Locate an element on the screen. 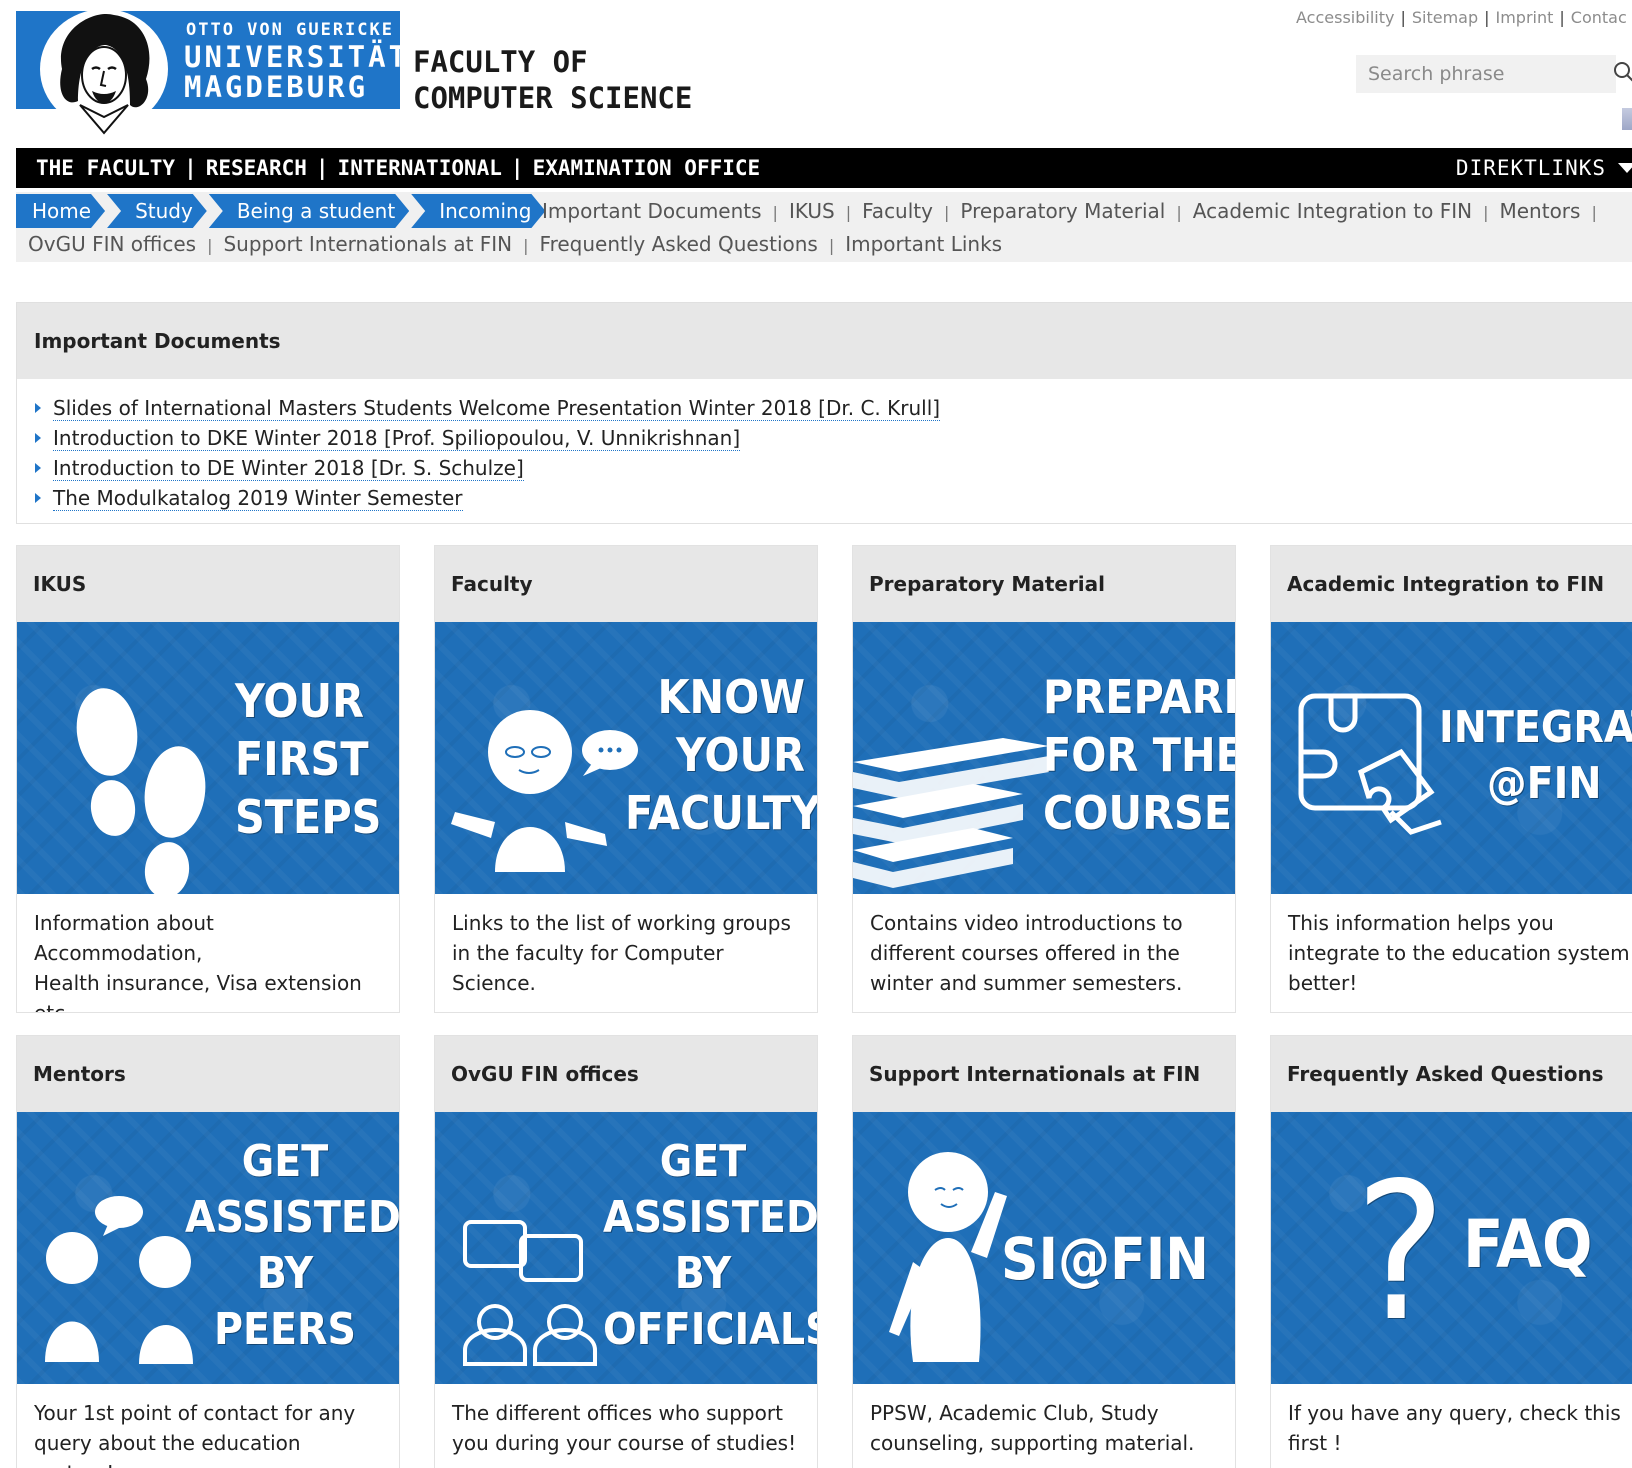  image-text-line: PEERS is located at coordinates (285, 1329).